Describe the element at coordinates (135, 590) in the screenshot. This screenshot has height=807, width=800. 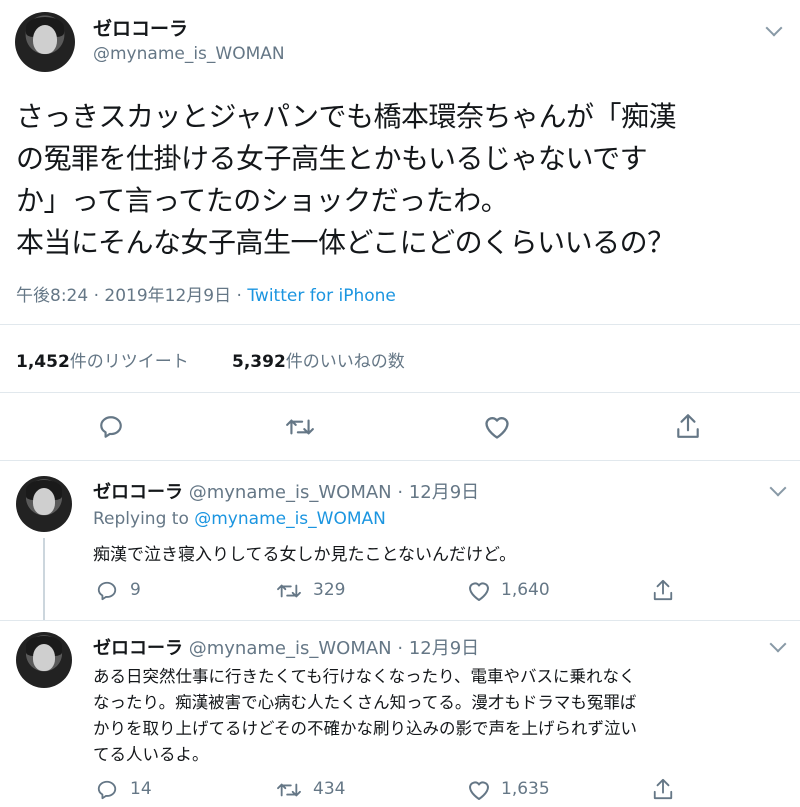
I see `reply-count: 9` at that location.